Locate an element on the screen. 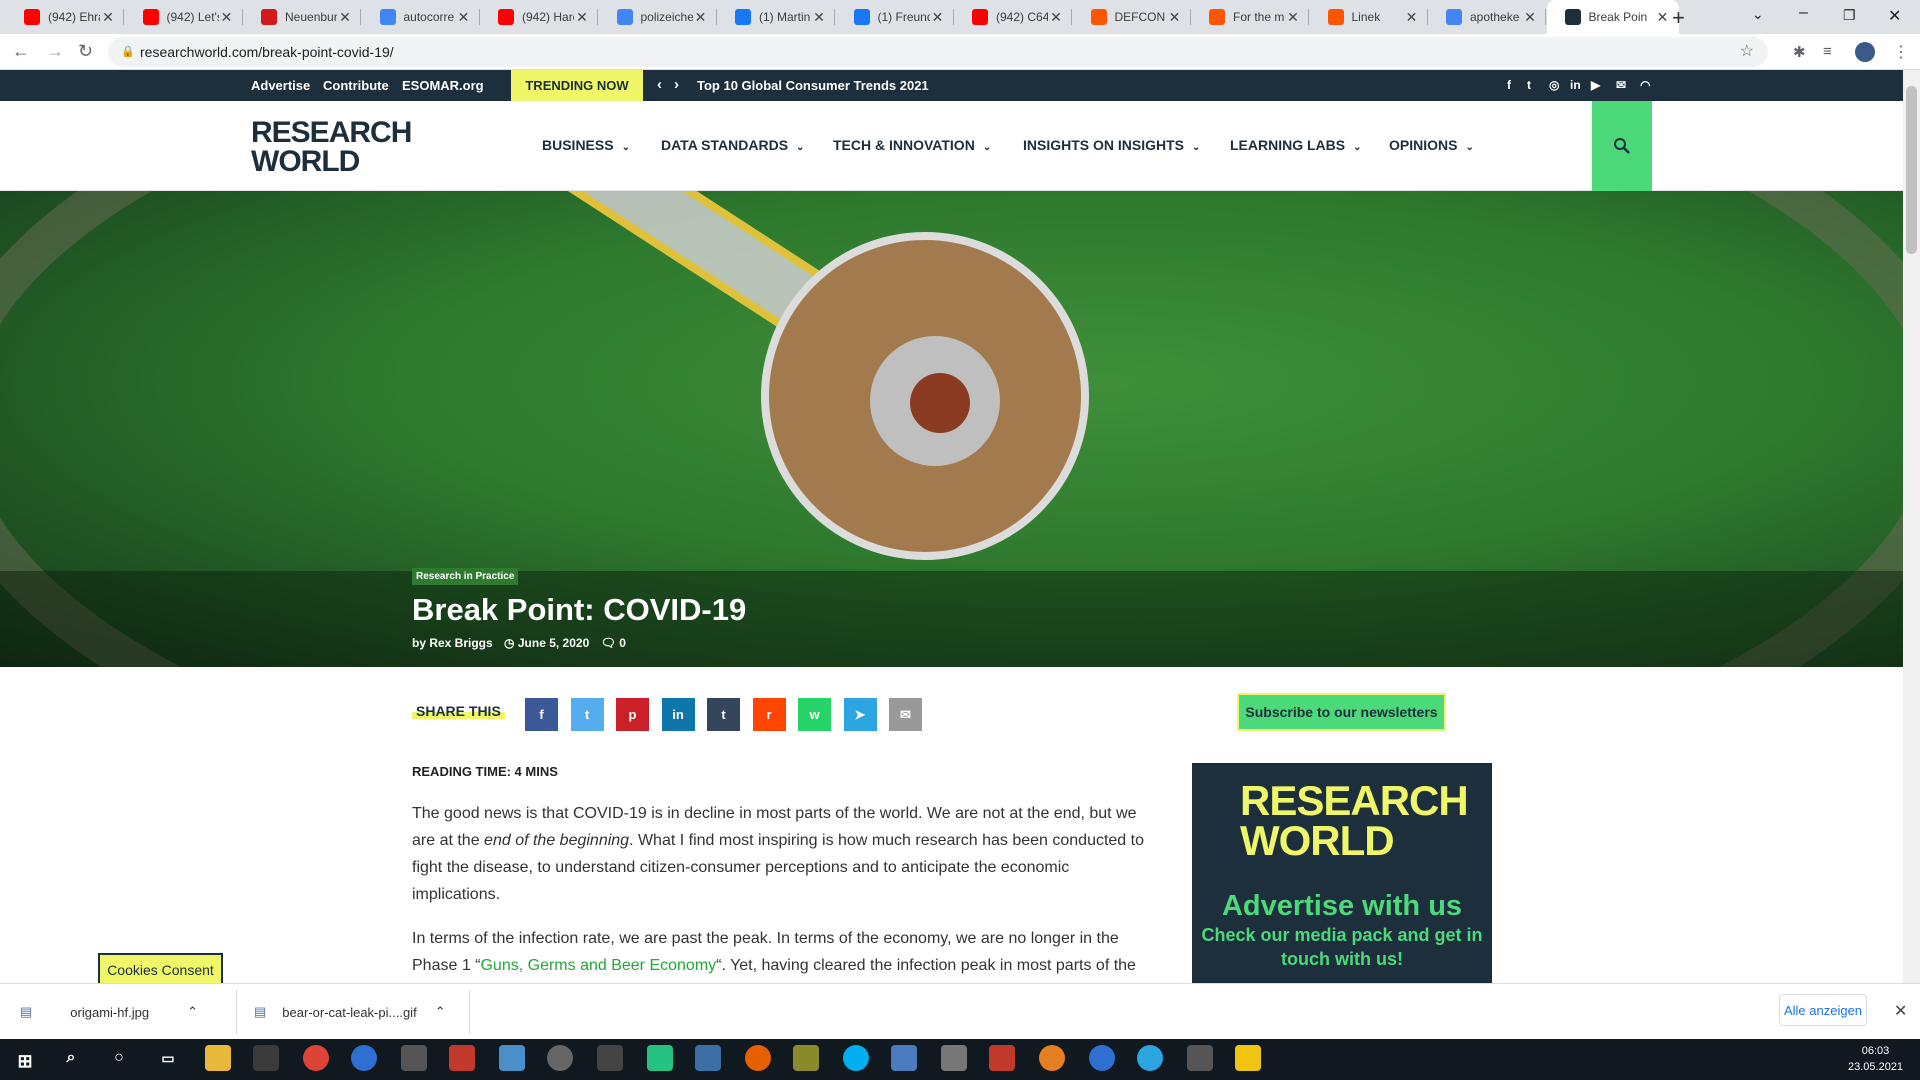  comment-count: 0 is located at coordinates (622, 643).